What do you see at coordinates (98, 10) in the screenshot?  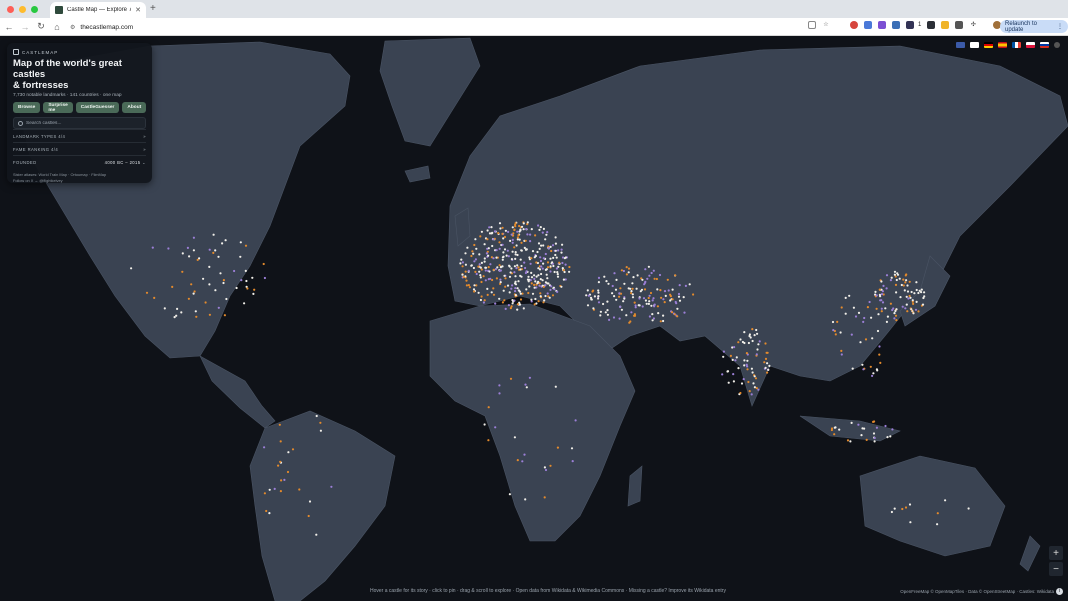 I see `browser-tab-castle-map: Castle Map — Explore 7,730 ✕` at bounding box center [98, 10].